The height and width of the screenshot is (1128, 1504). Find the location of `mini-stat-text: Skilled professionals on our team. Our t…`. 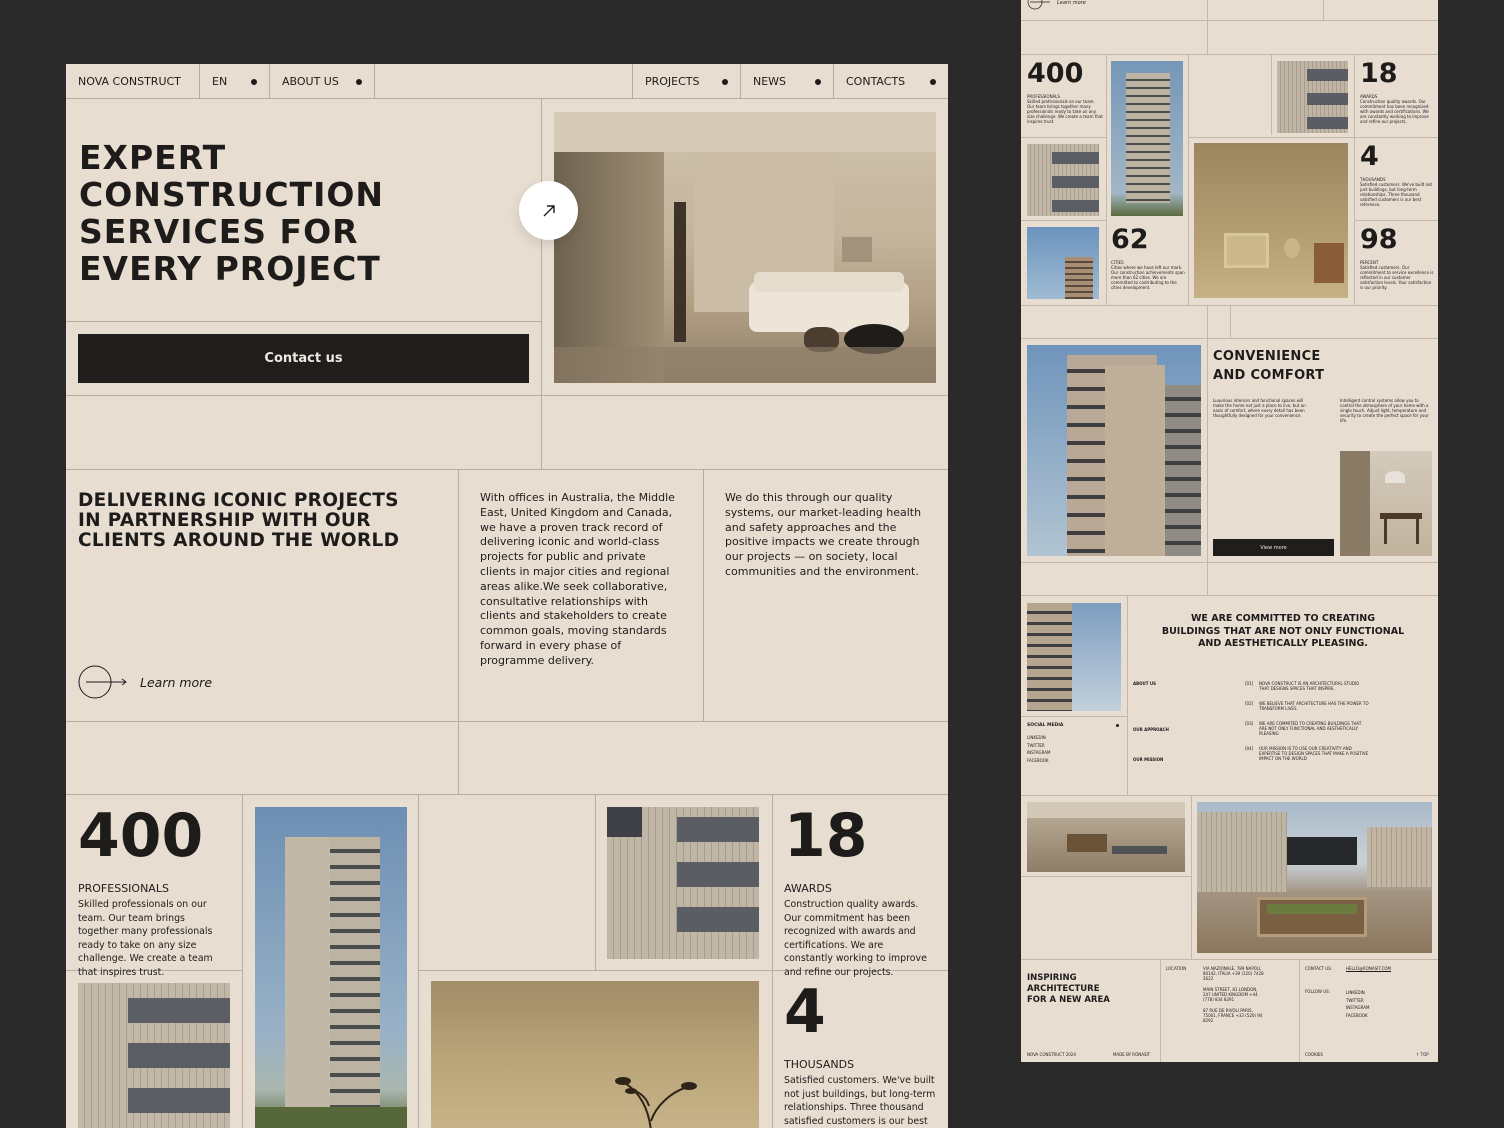

mini-stat-text: Skilled professionals on our team. Our t… is located at coordinates (1065, 111).